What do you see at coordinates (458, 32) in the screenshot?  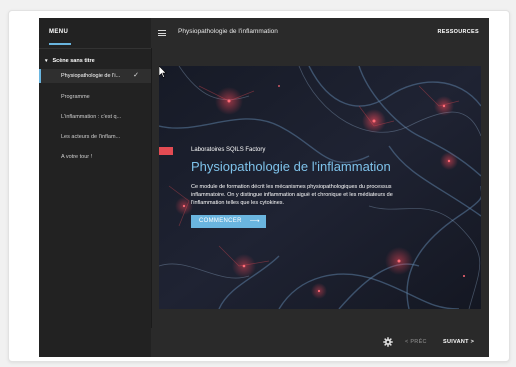 I see `resources-button: RESSOURCES` at bounding box center [458, 32].